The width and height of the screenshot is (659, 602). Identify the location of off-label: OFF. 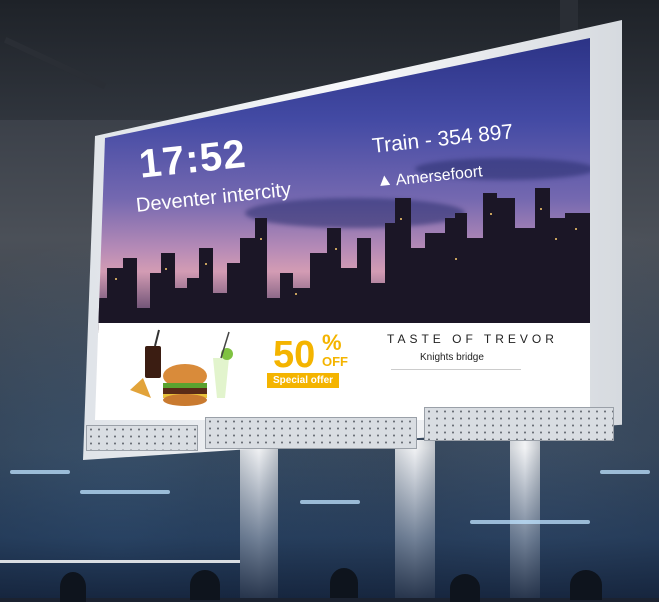
(335, 361).